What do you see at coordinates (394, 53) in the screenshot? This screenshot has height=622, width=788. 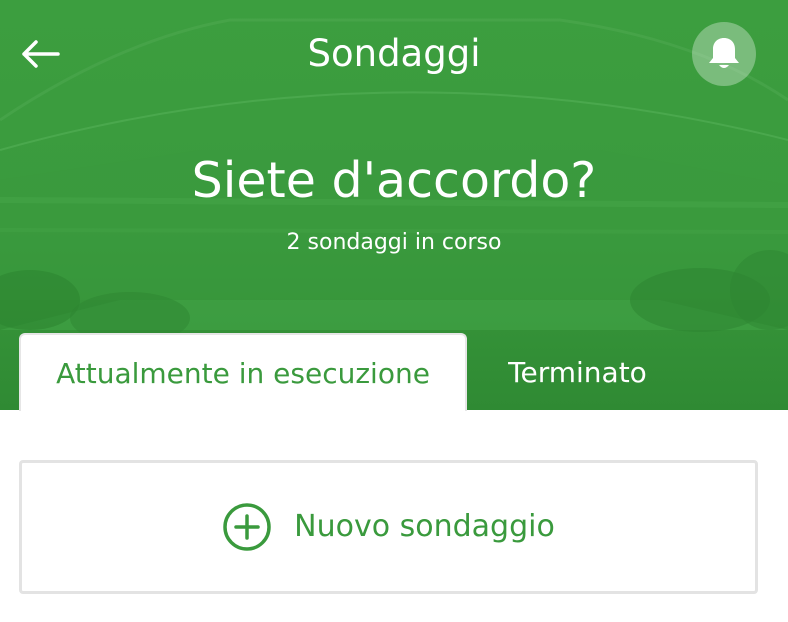 I see `page-title: Sondaggi` at bounding box center [394, 53].